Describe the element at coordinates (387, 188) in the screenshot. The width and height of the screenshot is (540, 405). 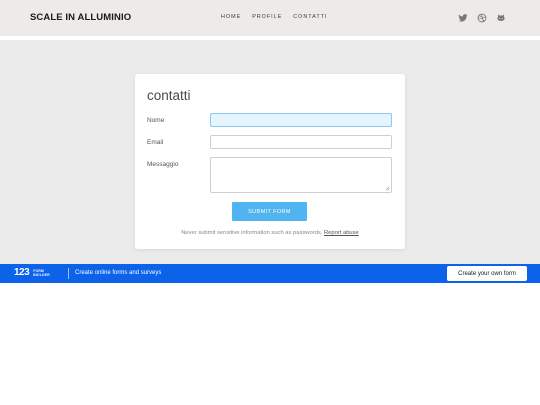
I see `resize-handle-icon` at that location.